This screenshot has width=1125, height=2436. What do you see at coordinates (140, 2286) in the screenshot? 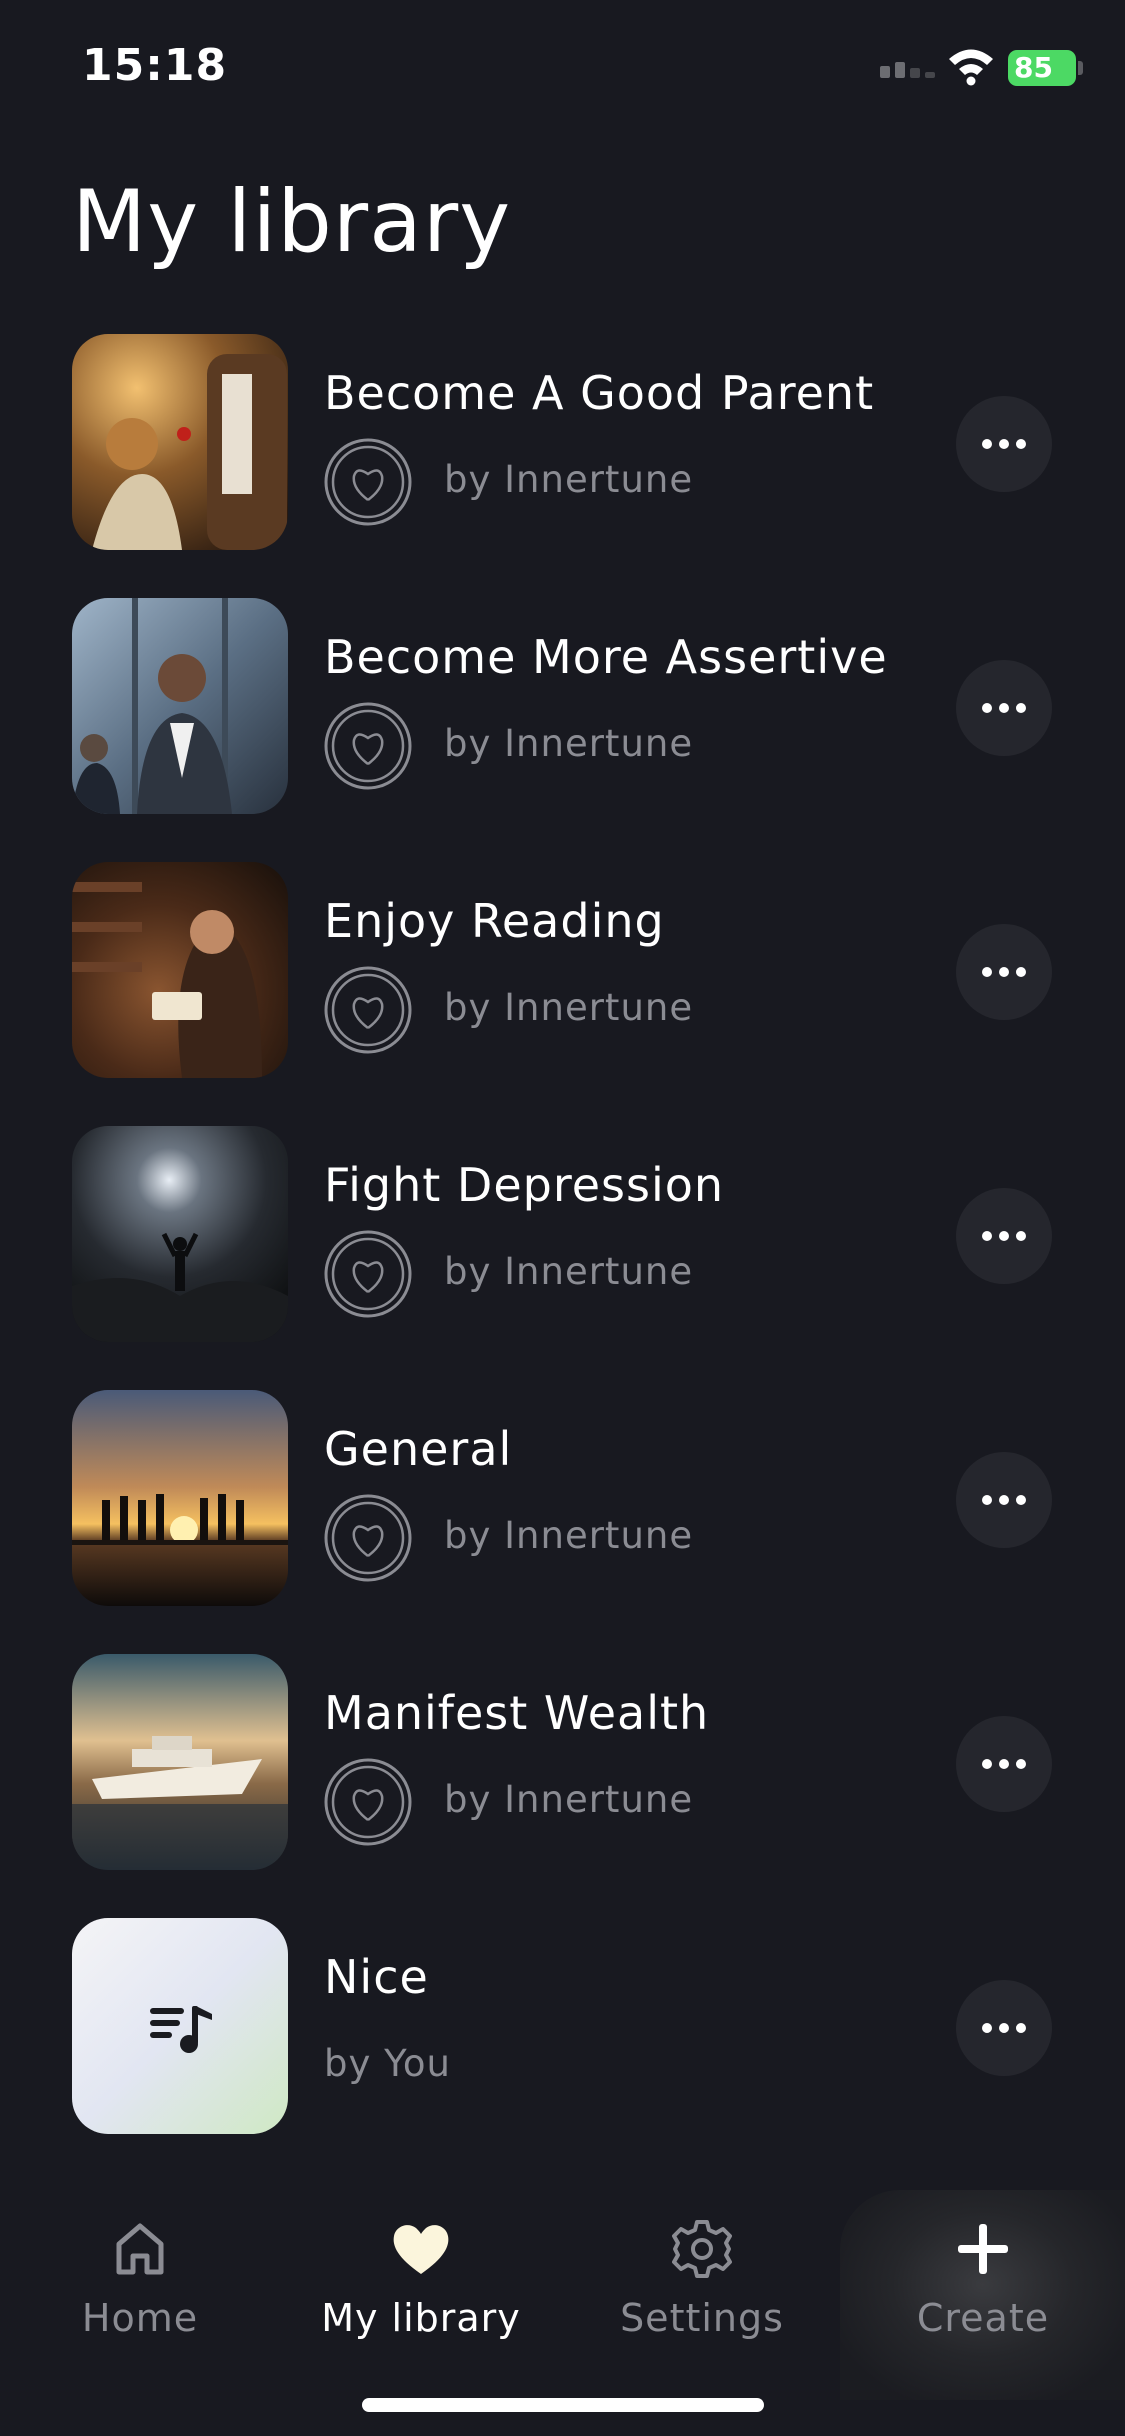
I see `tab-home: Home` at bounding box center [140, 2286].